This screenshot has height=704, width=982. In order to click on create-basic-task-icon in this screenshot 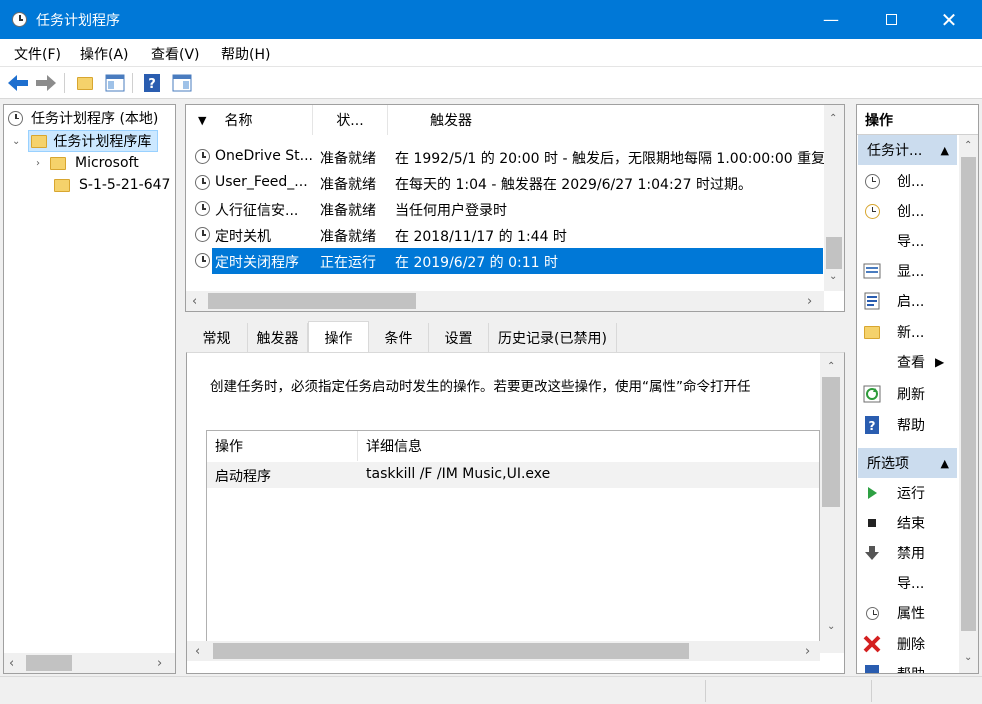, I will do `click(872, 181)`.